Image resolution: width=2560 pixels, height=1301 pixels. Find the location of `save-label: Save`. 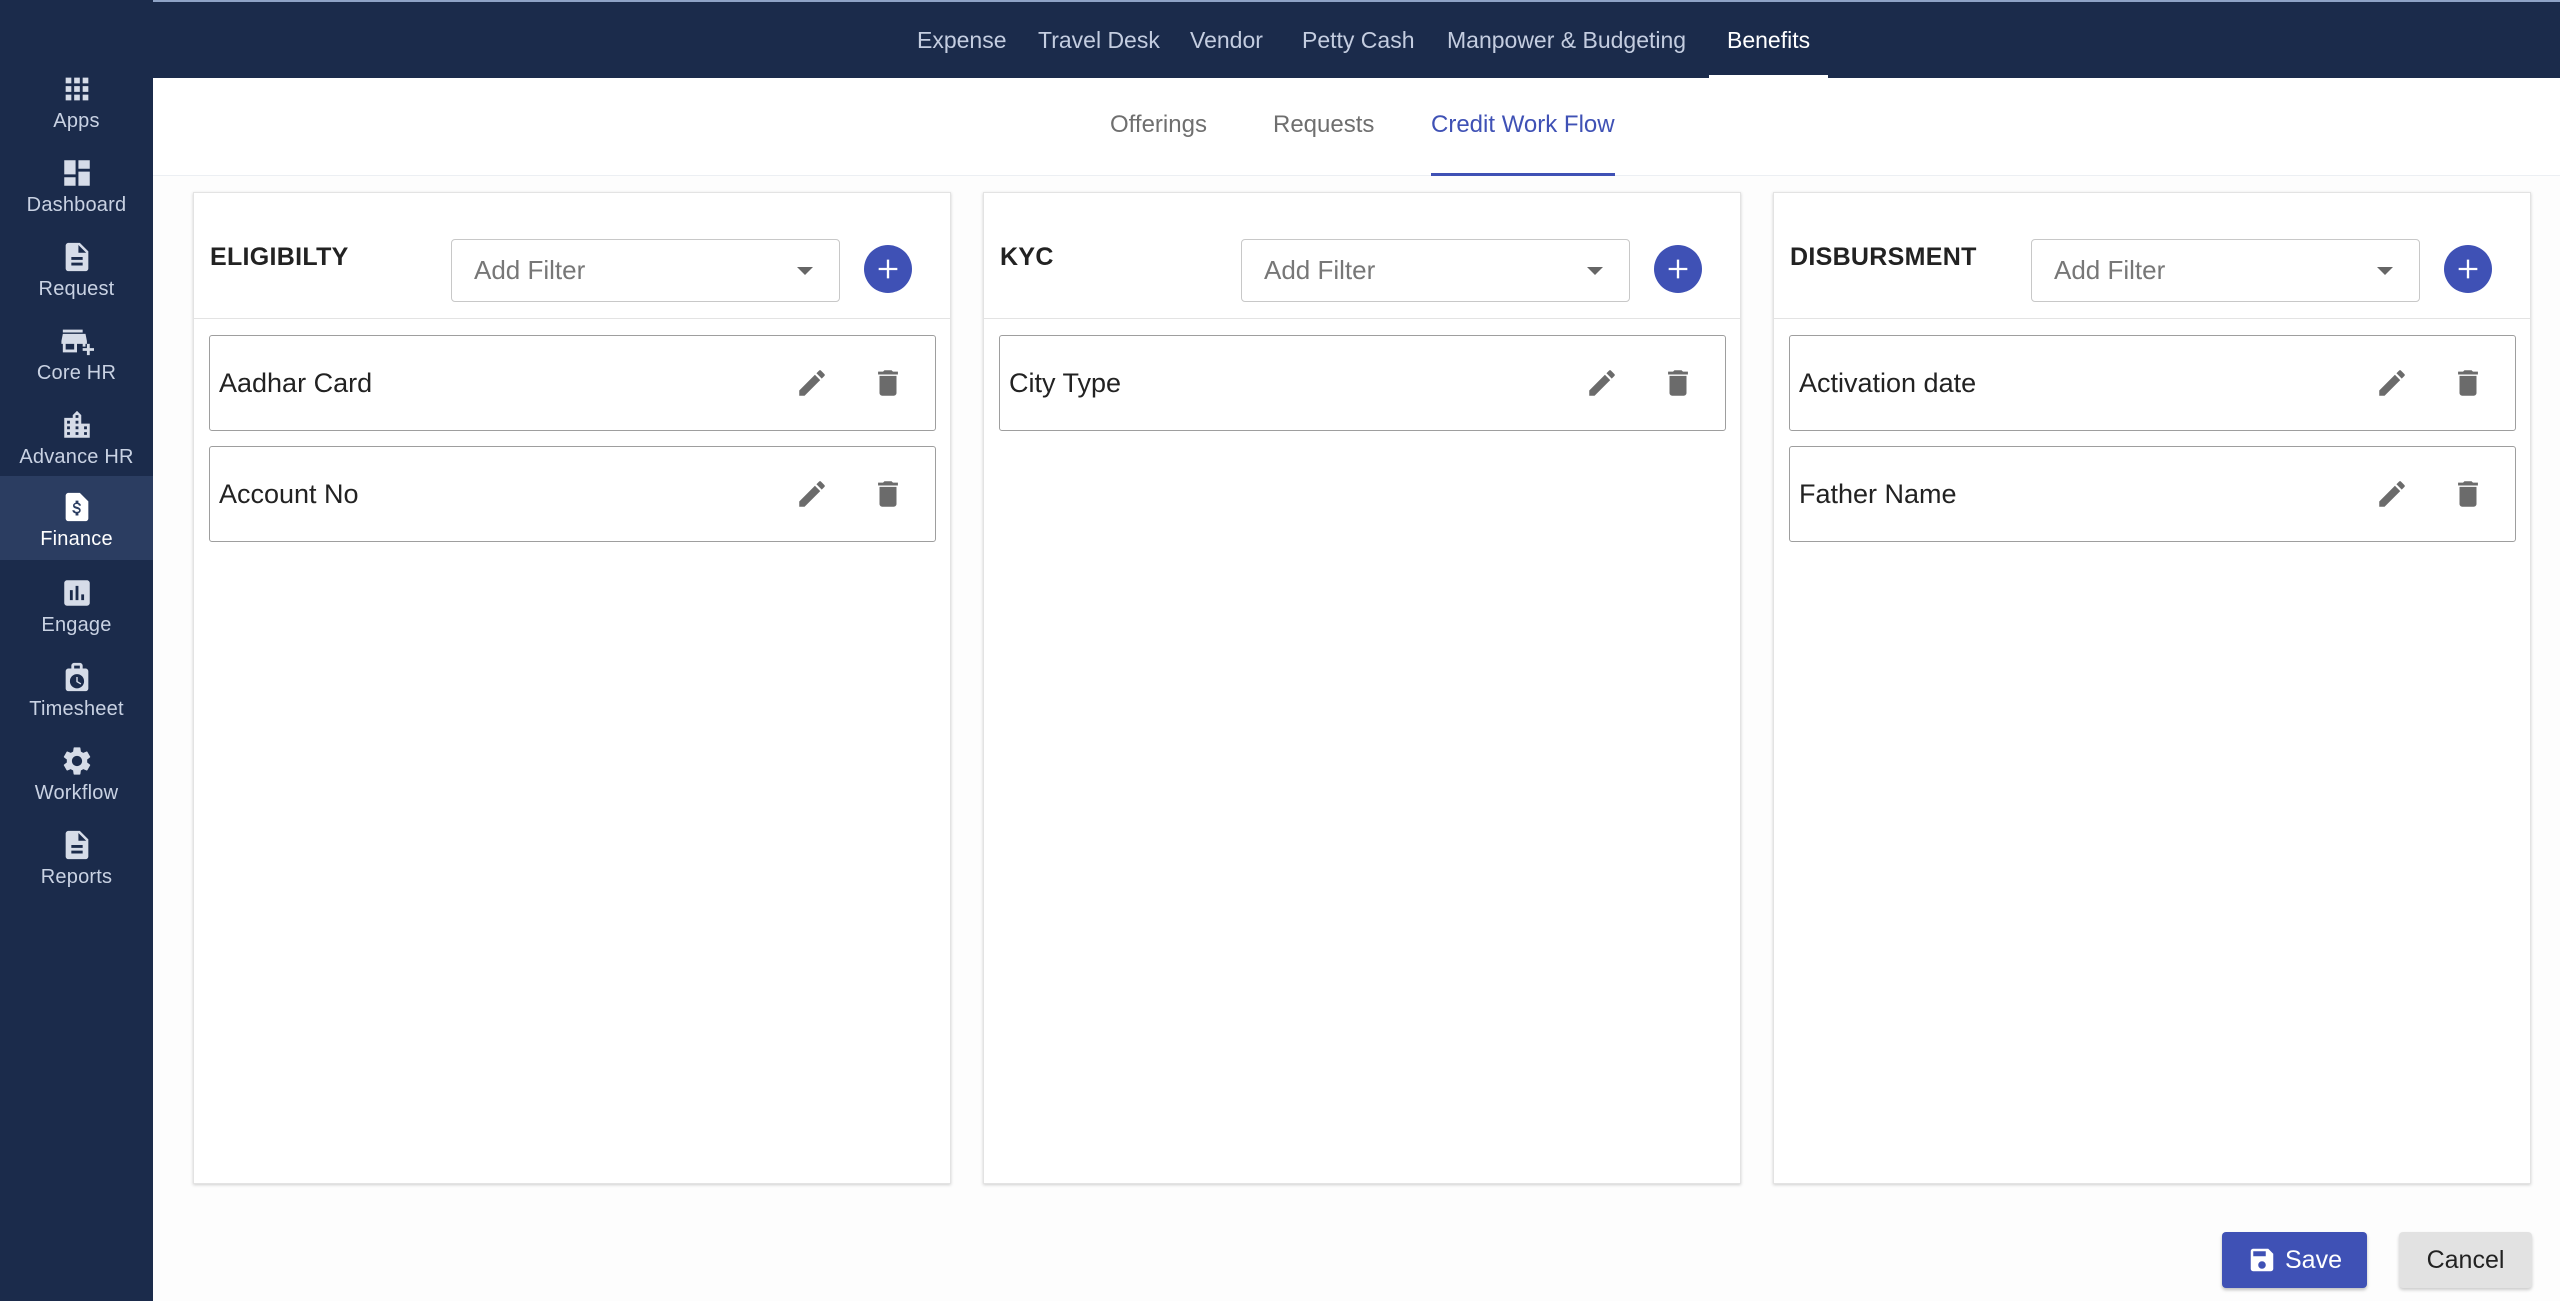

save-label: Save is located at coordinates (2313, 1259).